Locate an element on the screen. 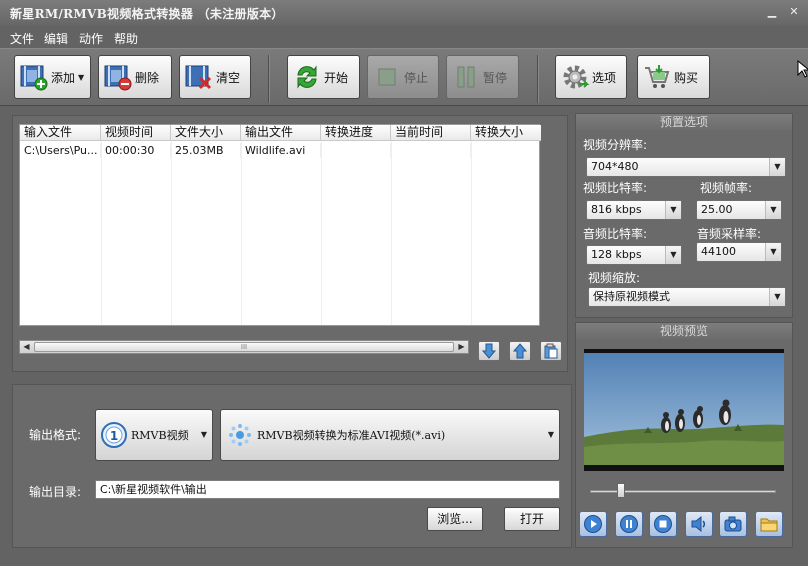 The height and width of the screenshot is (566, 808). stop-button: 停止 is located at coordinates (403, 77).